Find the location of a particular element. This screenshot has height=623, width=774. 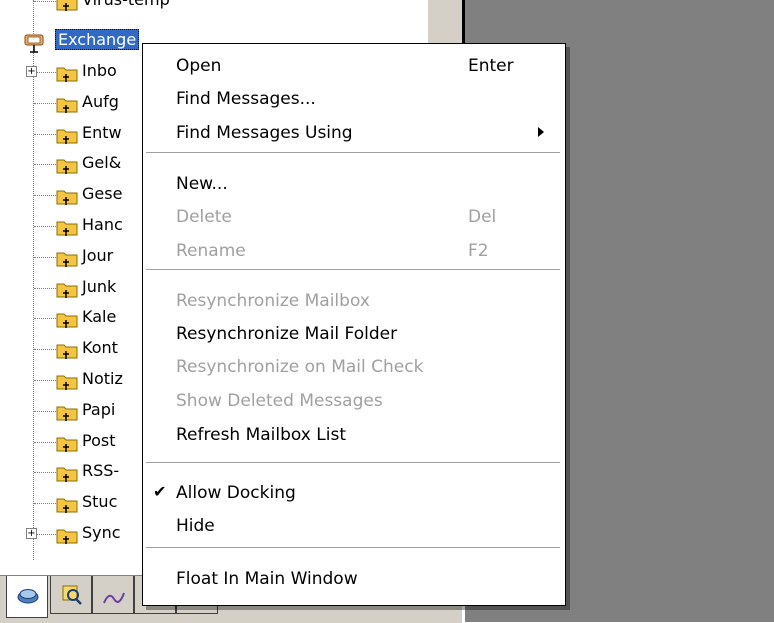

tree-item-label: Virus-temp is located at coordinates (126, 4).